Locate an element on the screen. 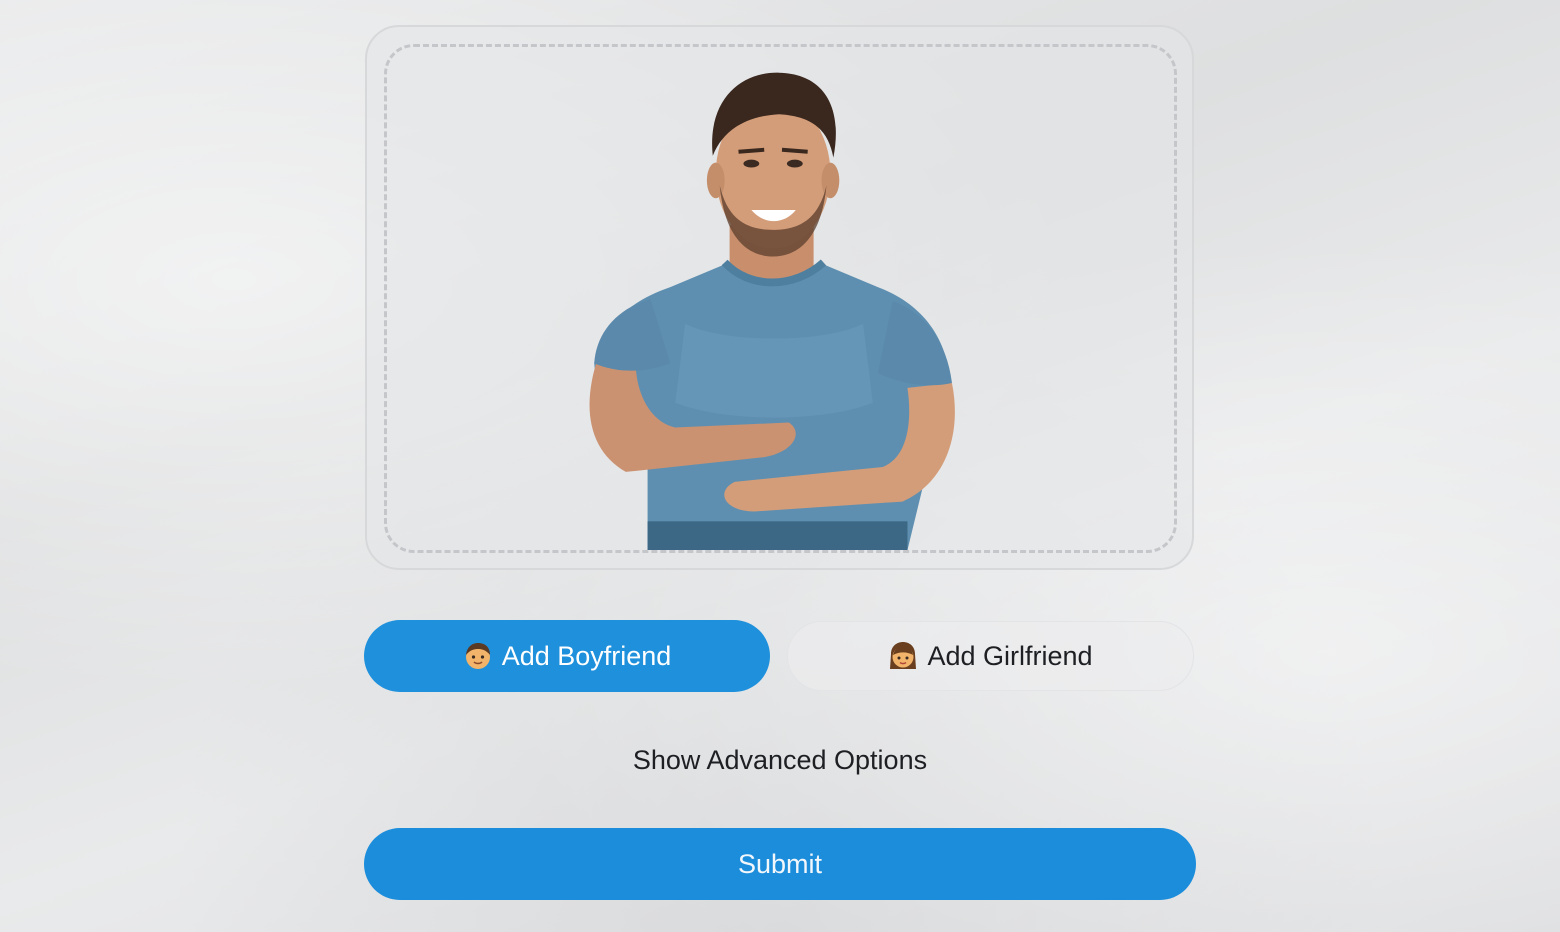 This screenshot has width=1560, height=932. submit-button: Submit is located at coordinates (780, 864).